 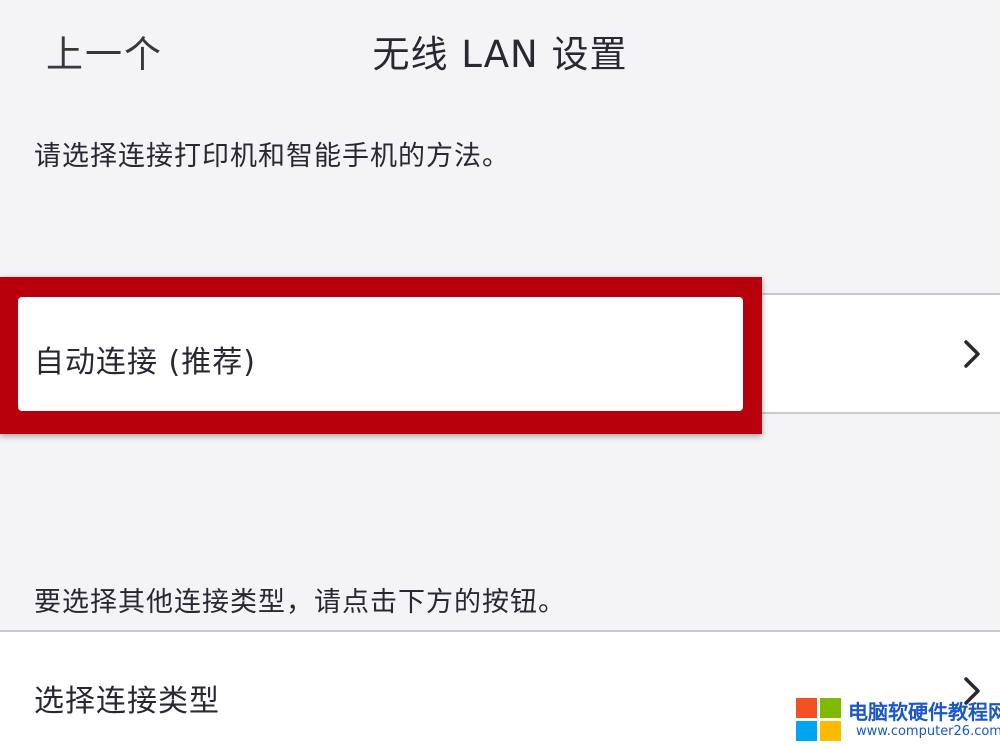 I want to click on instruction-text: 请选择连接打印机和智能手机的方法。, so click(x=272, y=156).